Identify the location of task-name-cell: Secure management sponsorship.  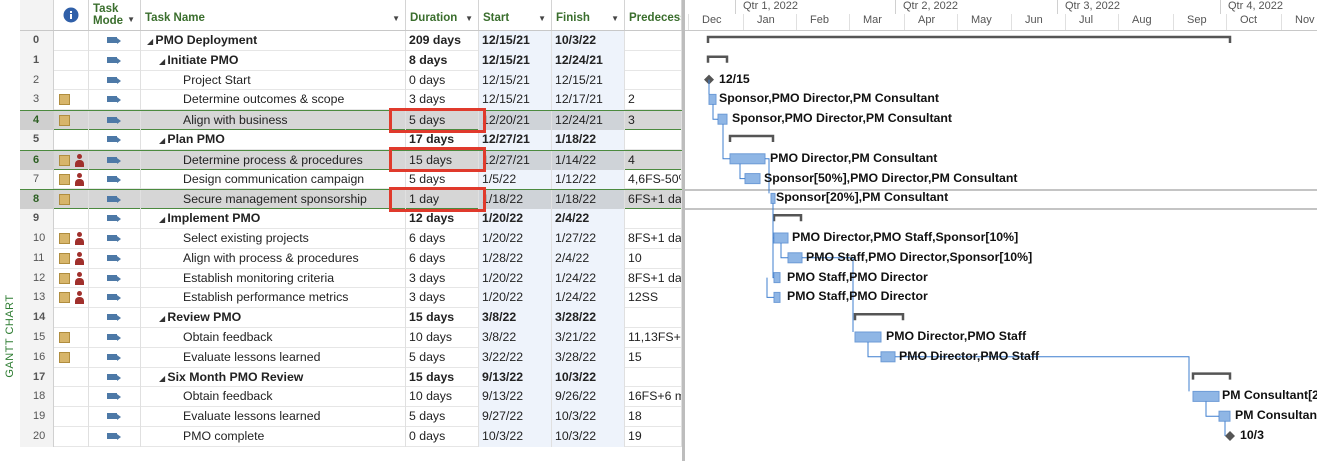
(273, 200).